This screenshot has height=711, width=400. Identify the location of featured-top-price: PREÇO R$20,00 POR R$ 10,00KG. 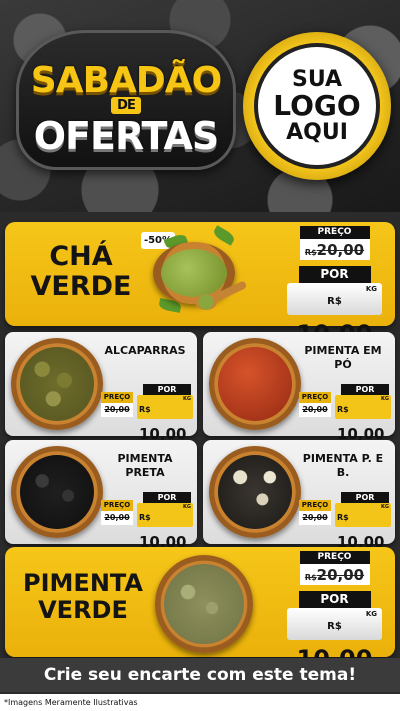
(334, 287).